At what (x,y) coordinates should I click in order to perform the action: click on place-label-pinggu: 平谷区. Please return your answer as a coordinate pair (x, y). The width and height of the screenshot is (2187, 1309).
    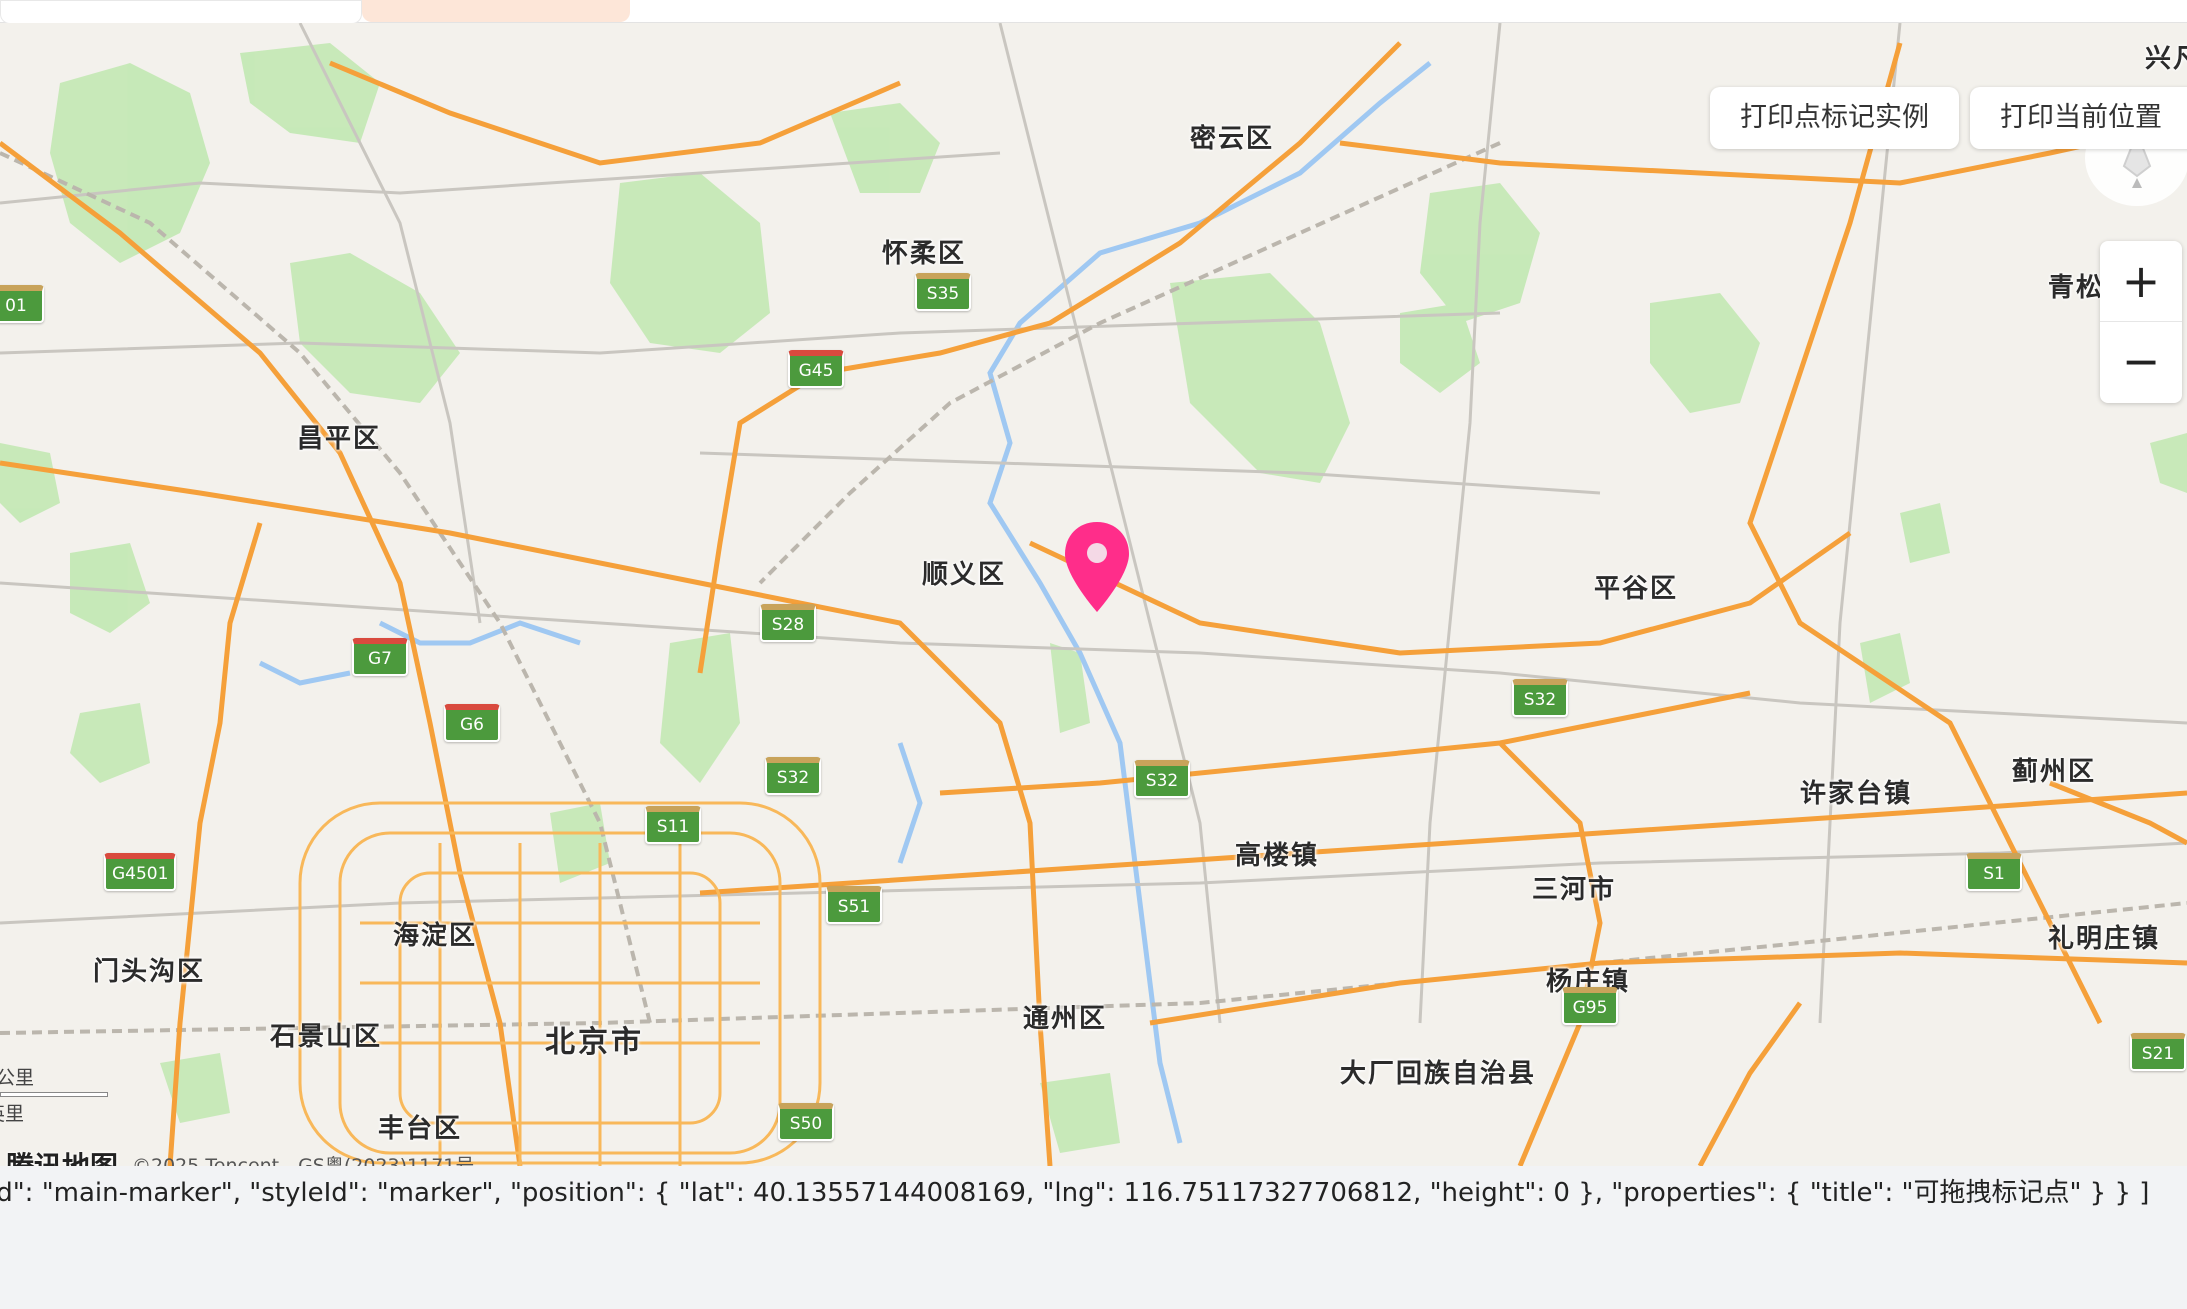
    Looking at the image, I should click on (1636, 589).